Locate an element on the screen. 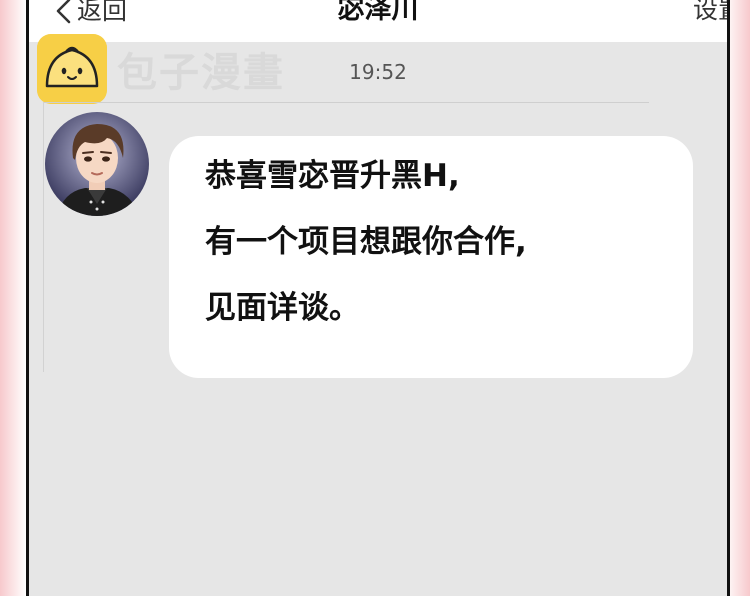 Image resolution: width=750 pixels, height=596 pixels. message-text: 恭喜雪宓晋升黑H, is located at coordinates (332, 176).